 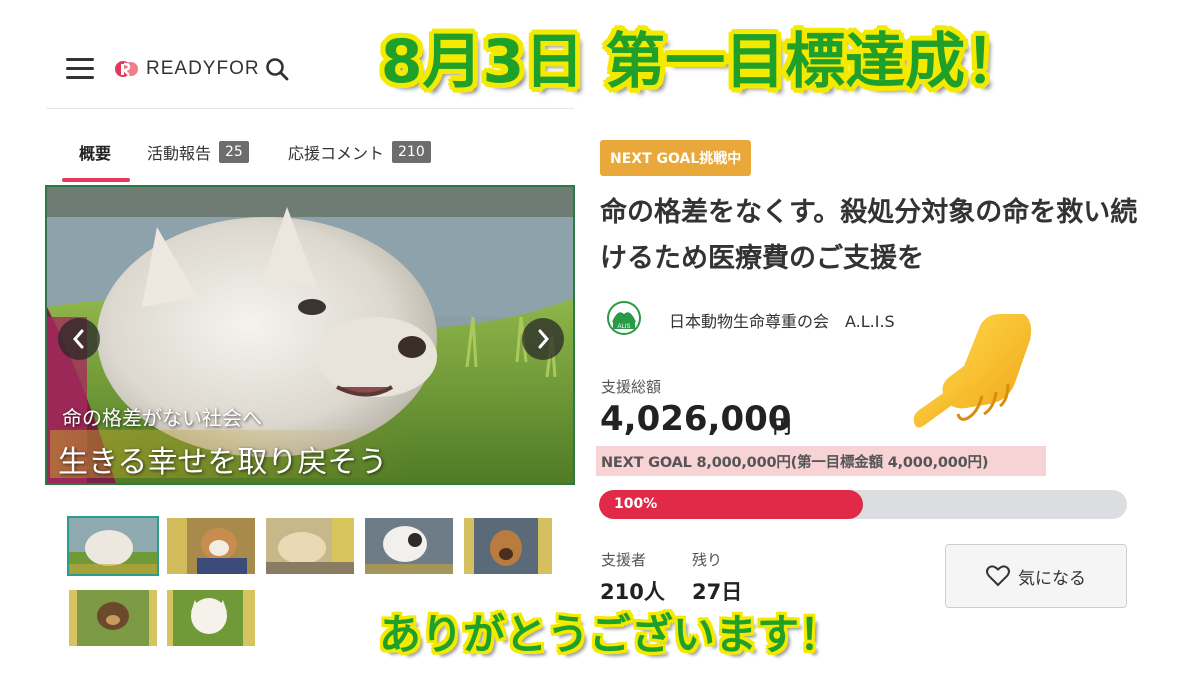 I want to click on tab-overview: 概要, so click(x=95, y=152).